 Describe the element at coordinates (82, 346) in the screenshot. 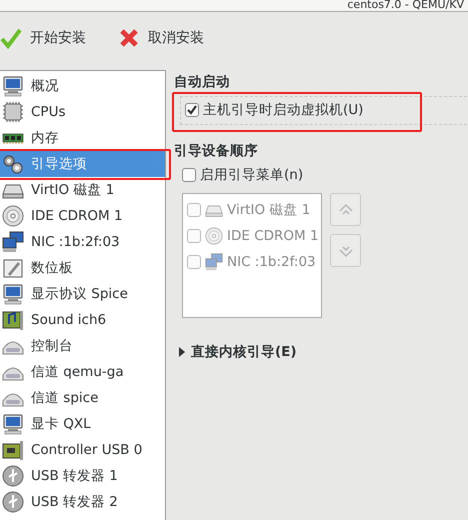

I see `sidebar-item: 控制台` at that location.